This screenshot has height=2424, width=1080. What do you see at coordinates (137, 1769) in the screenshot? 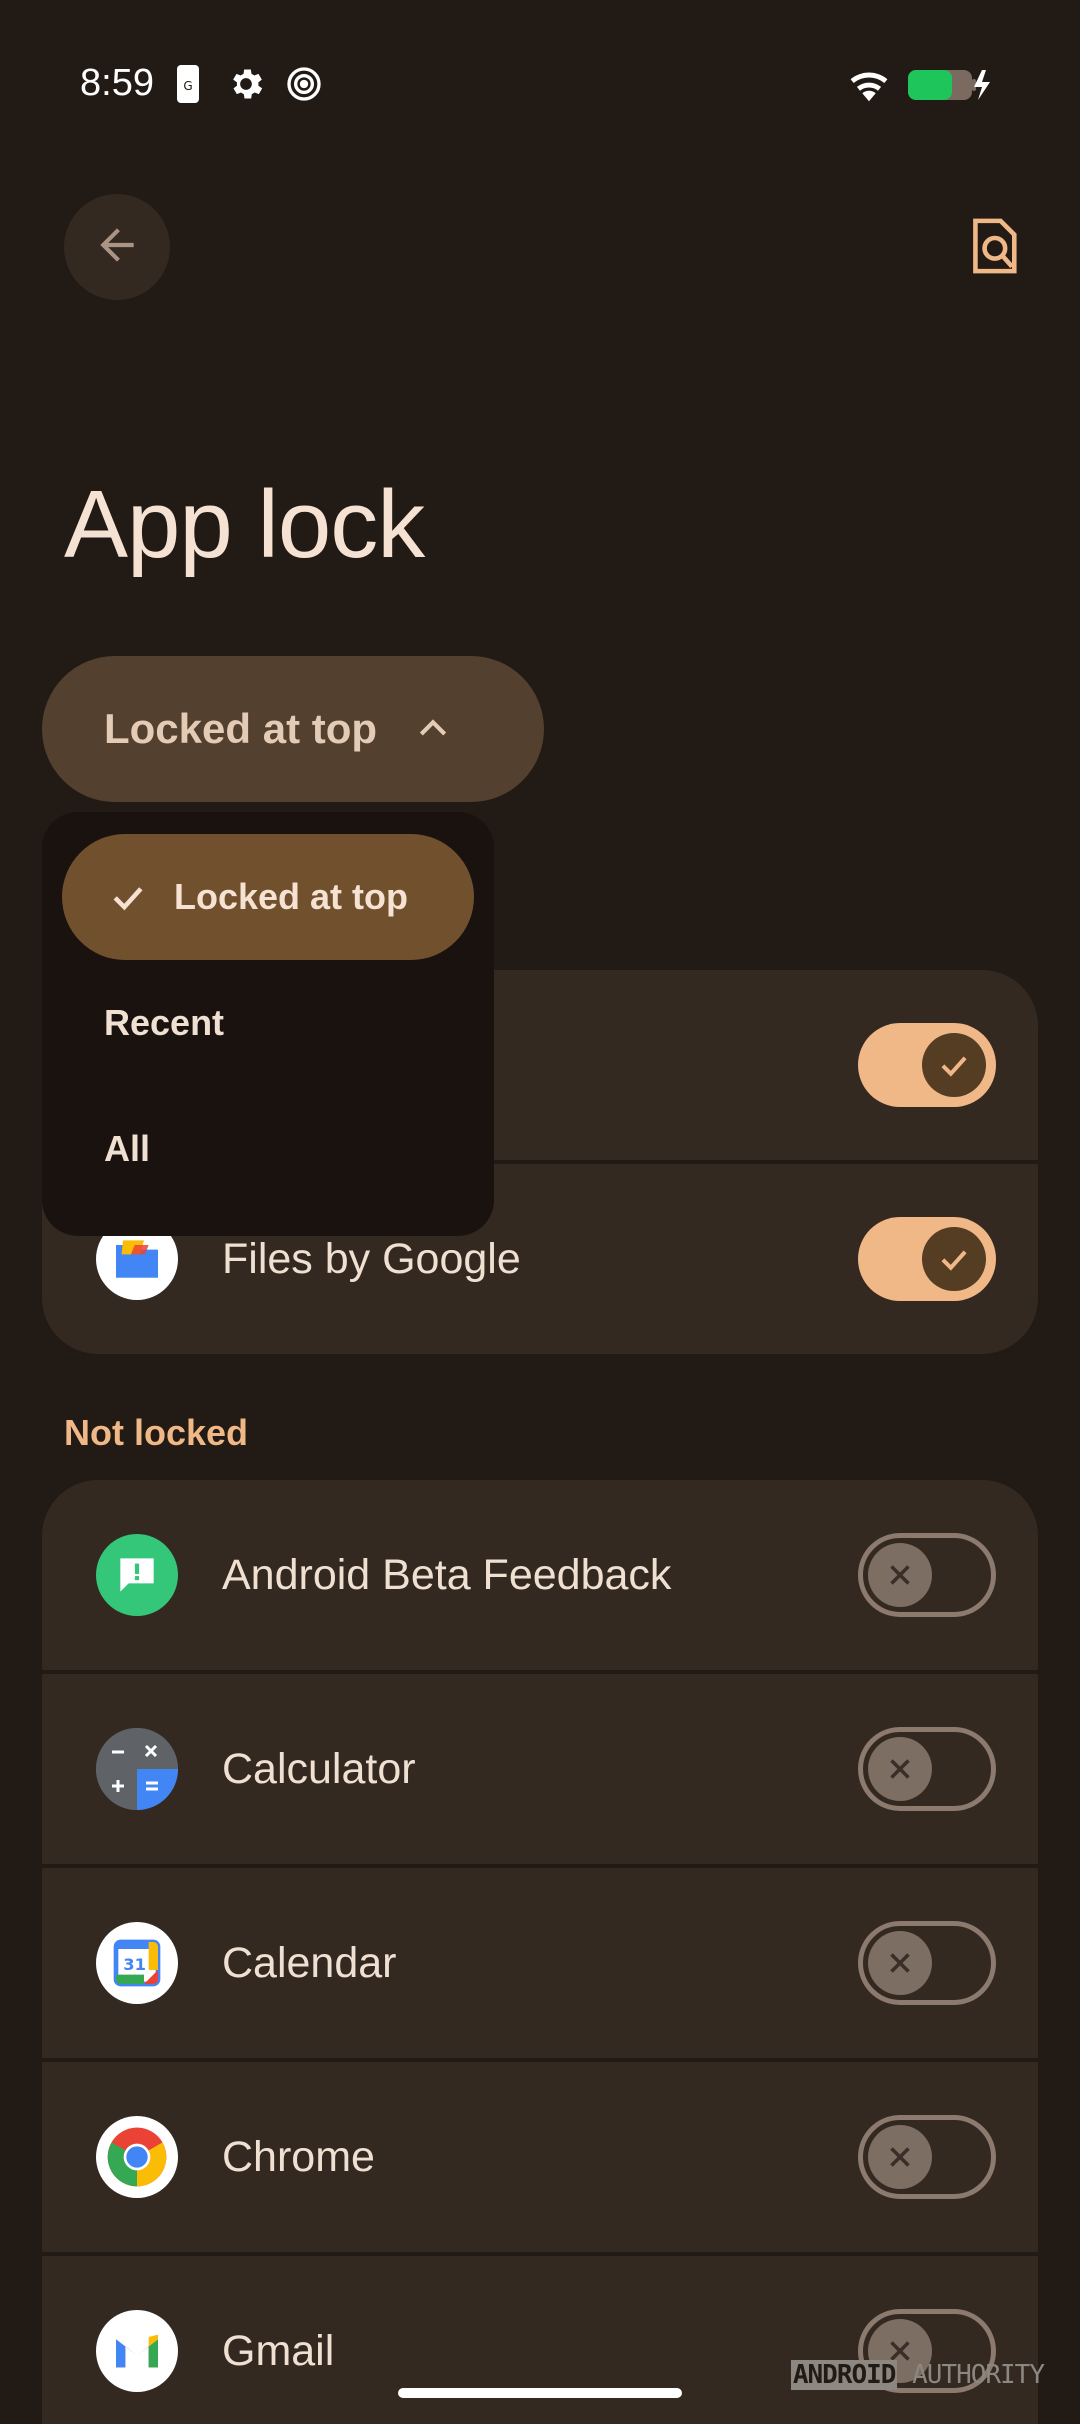
I see `calculator-icon` at bounding box center [137, 1769].